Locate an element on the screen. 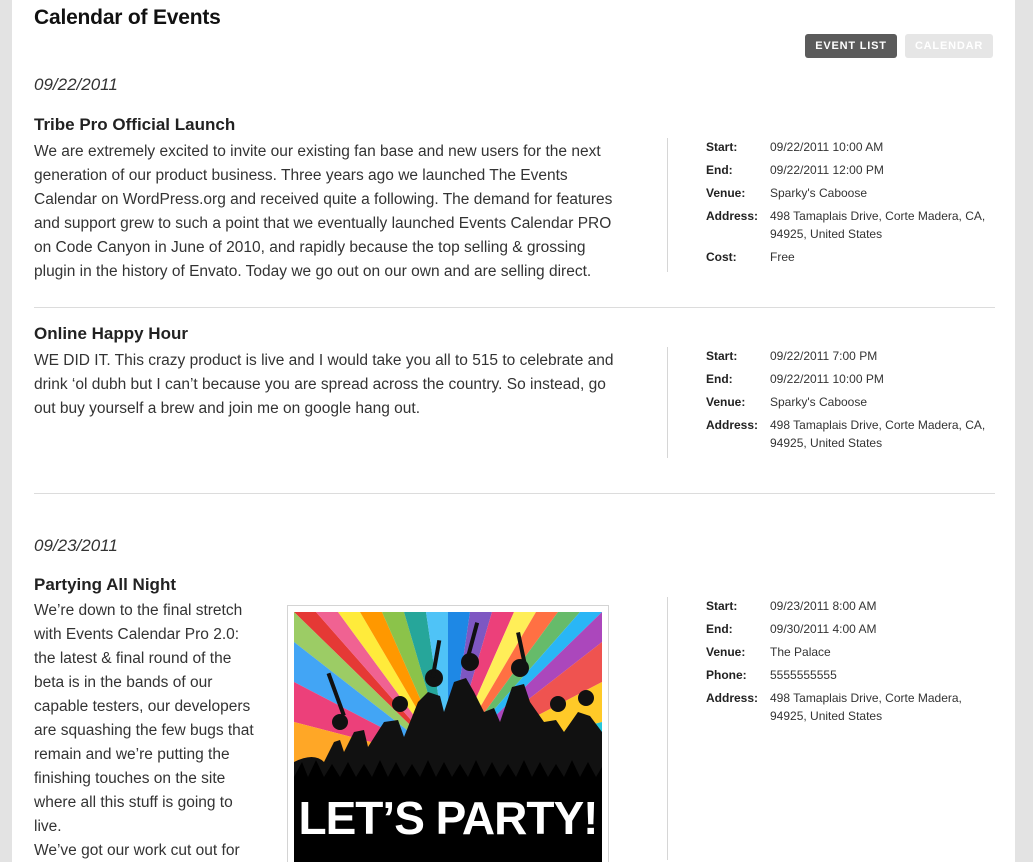  description-line: capable testers, our developers is located at coordinates (142, 706).